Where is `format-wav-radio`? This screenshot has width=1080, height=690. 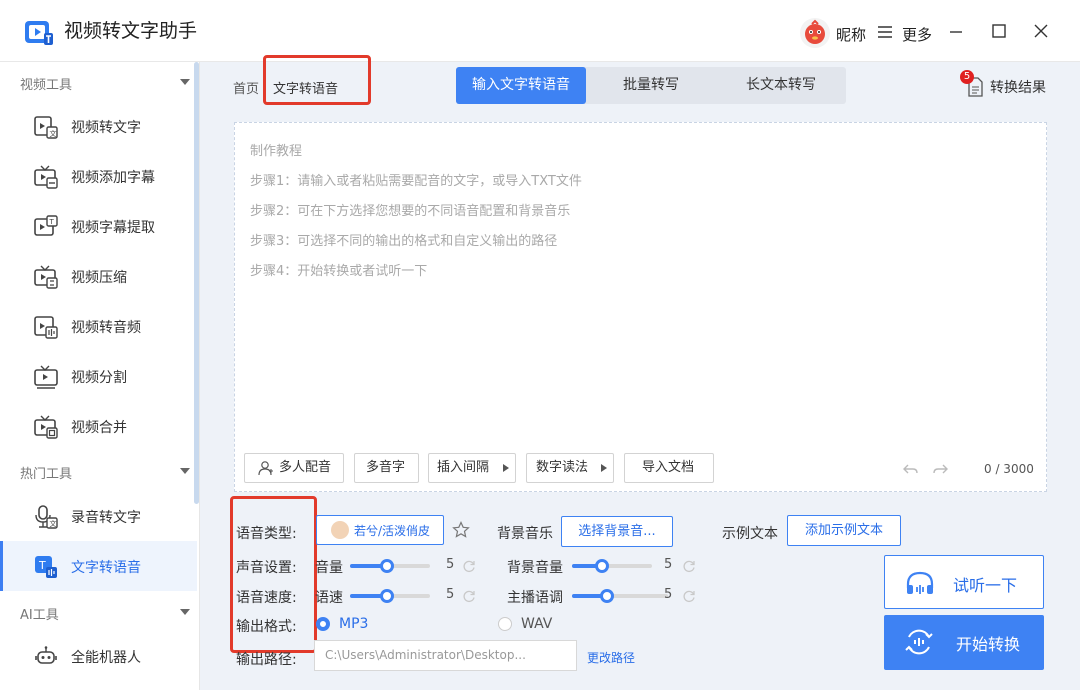 format-wav-radio is located at coordinates (505, 624).